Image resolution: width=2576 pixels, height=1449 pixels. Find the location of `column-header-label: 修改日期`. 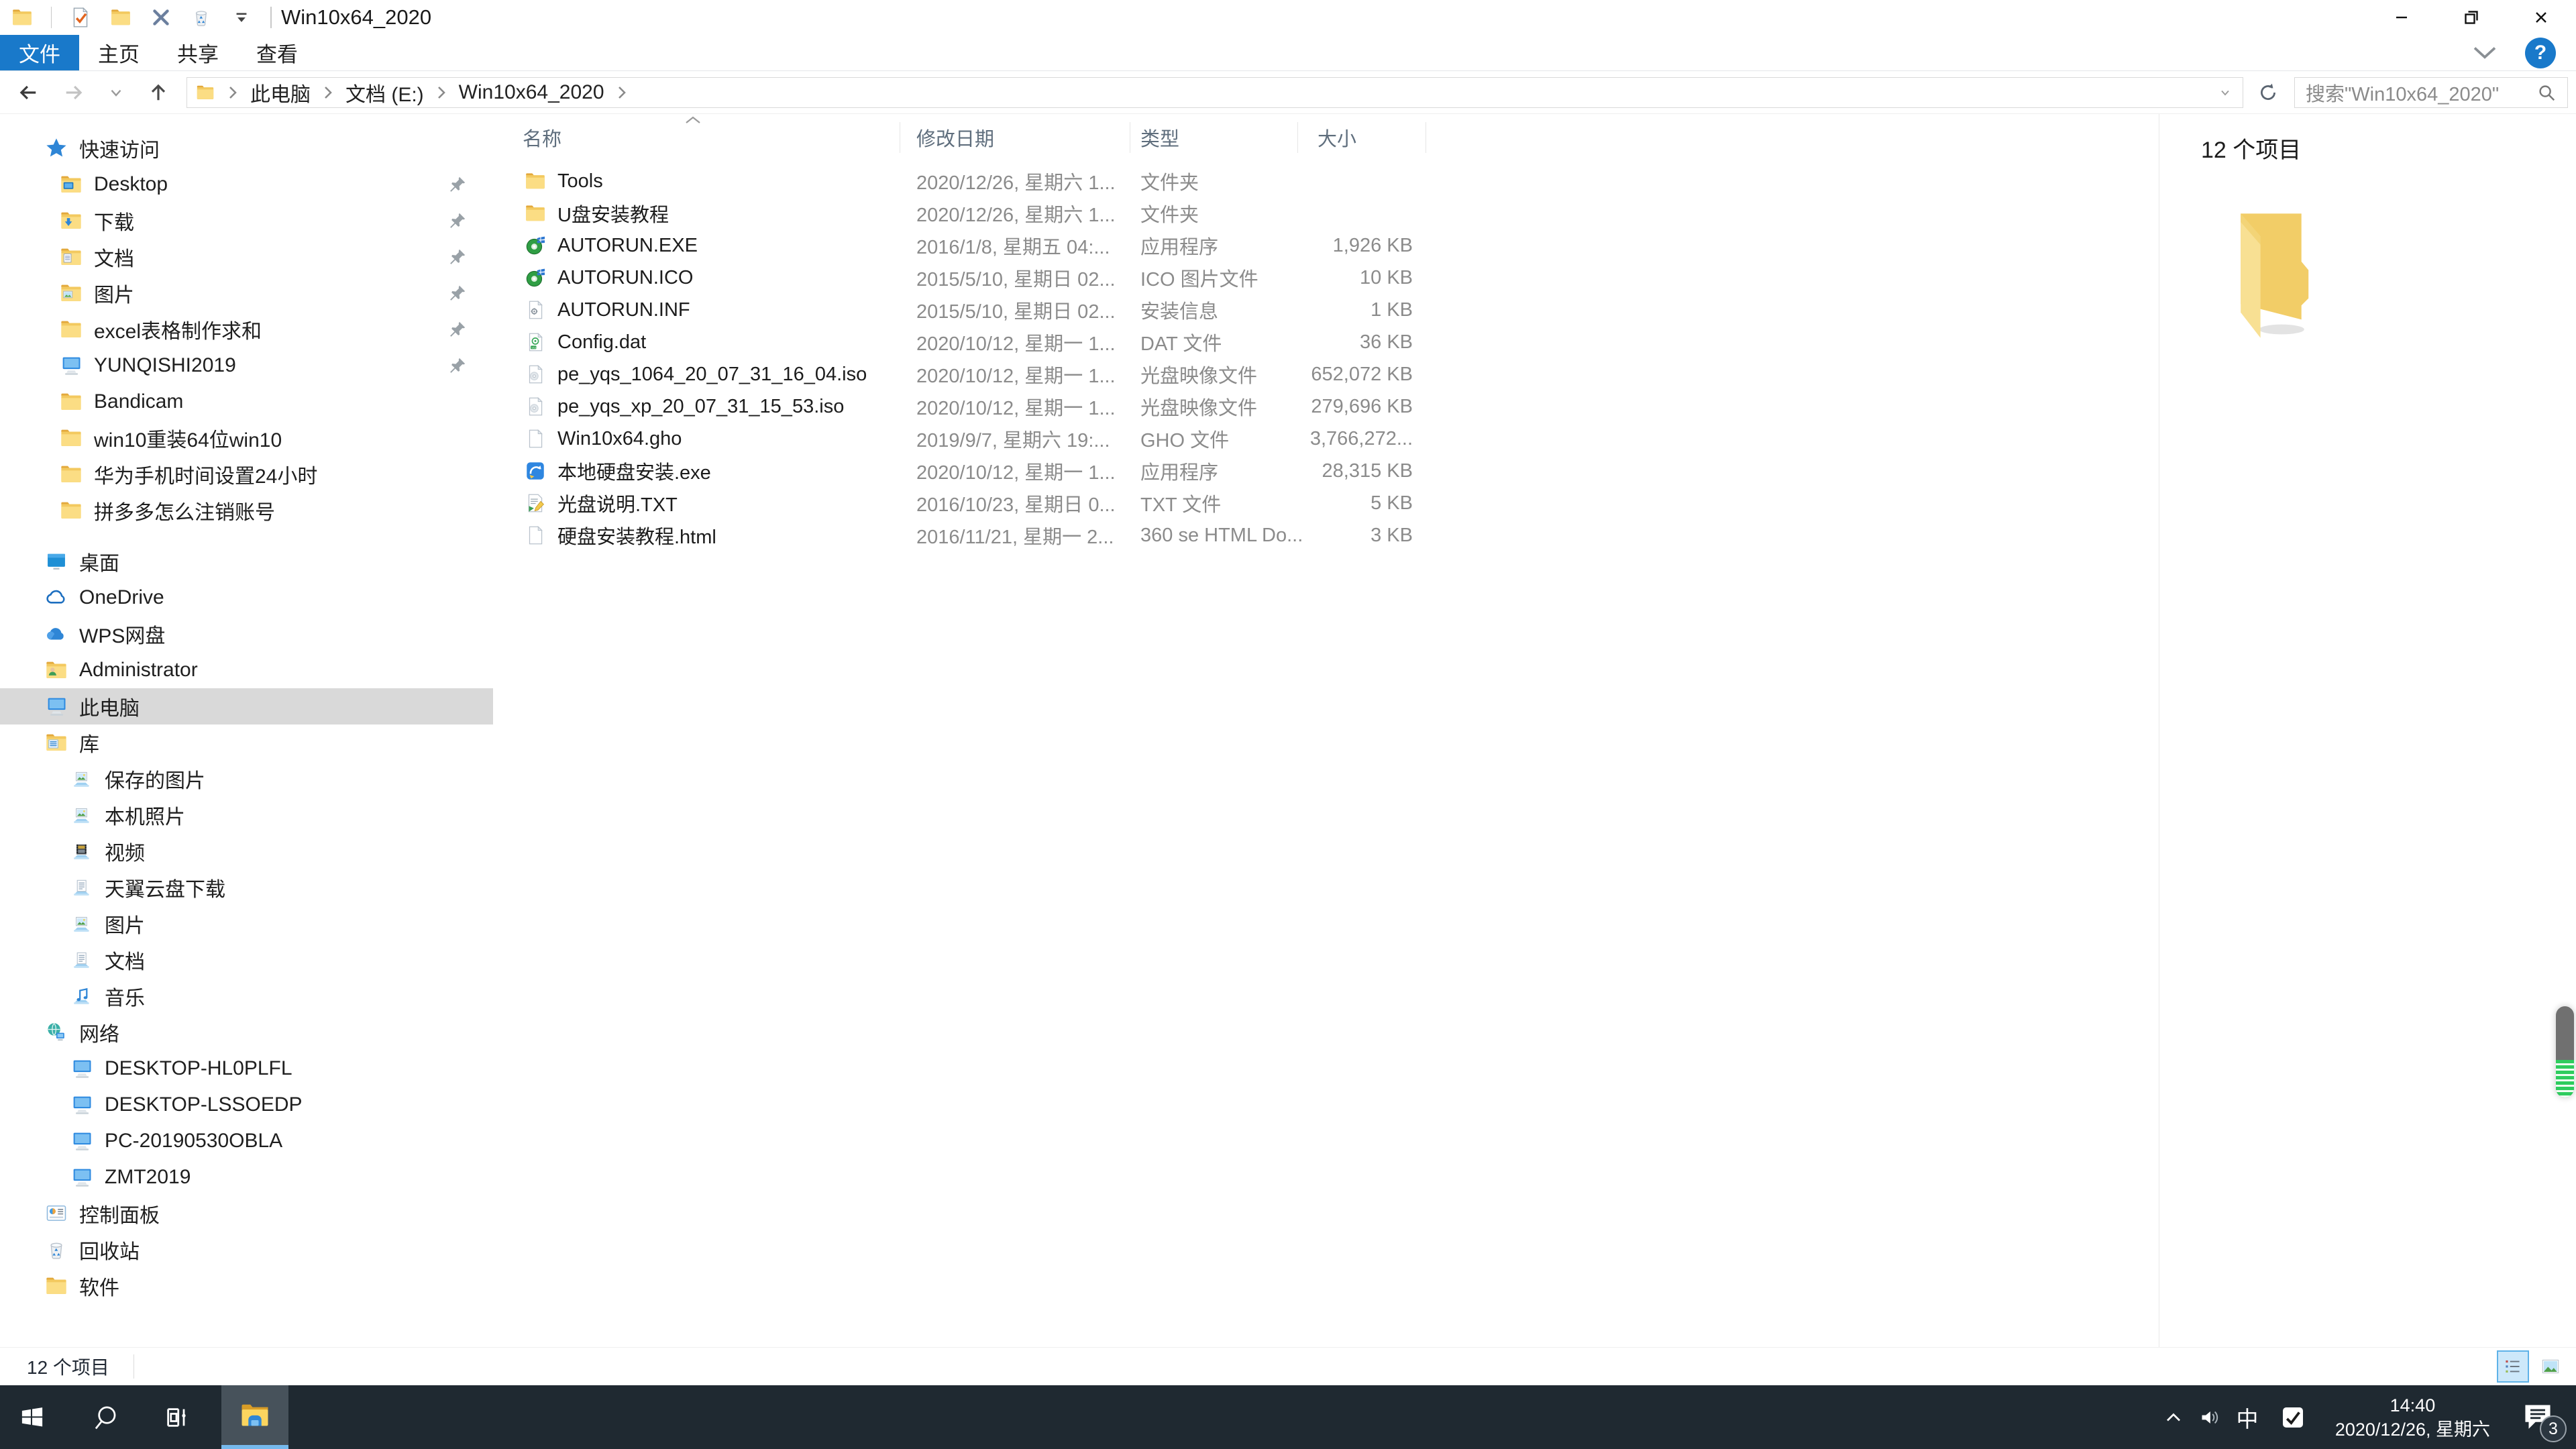

column-header-label: 修改日期 is located at coordinates (955, 139).